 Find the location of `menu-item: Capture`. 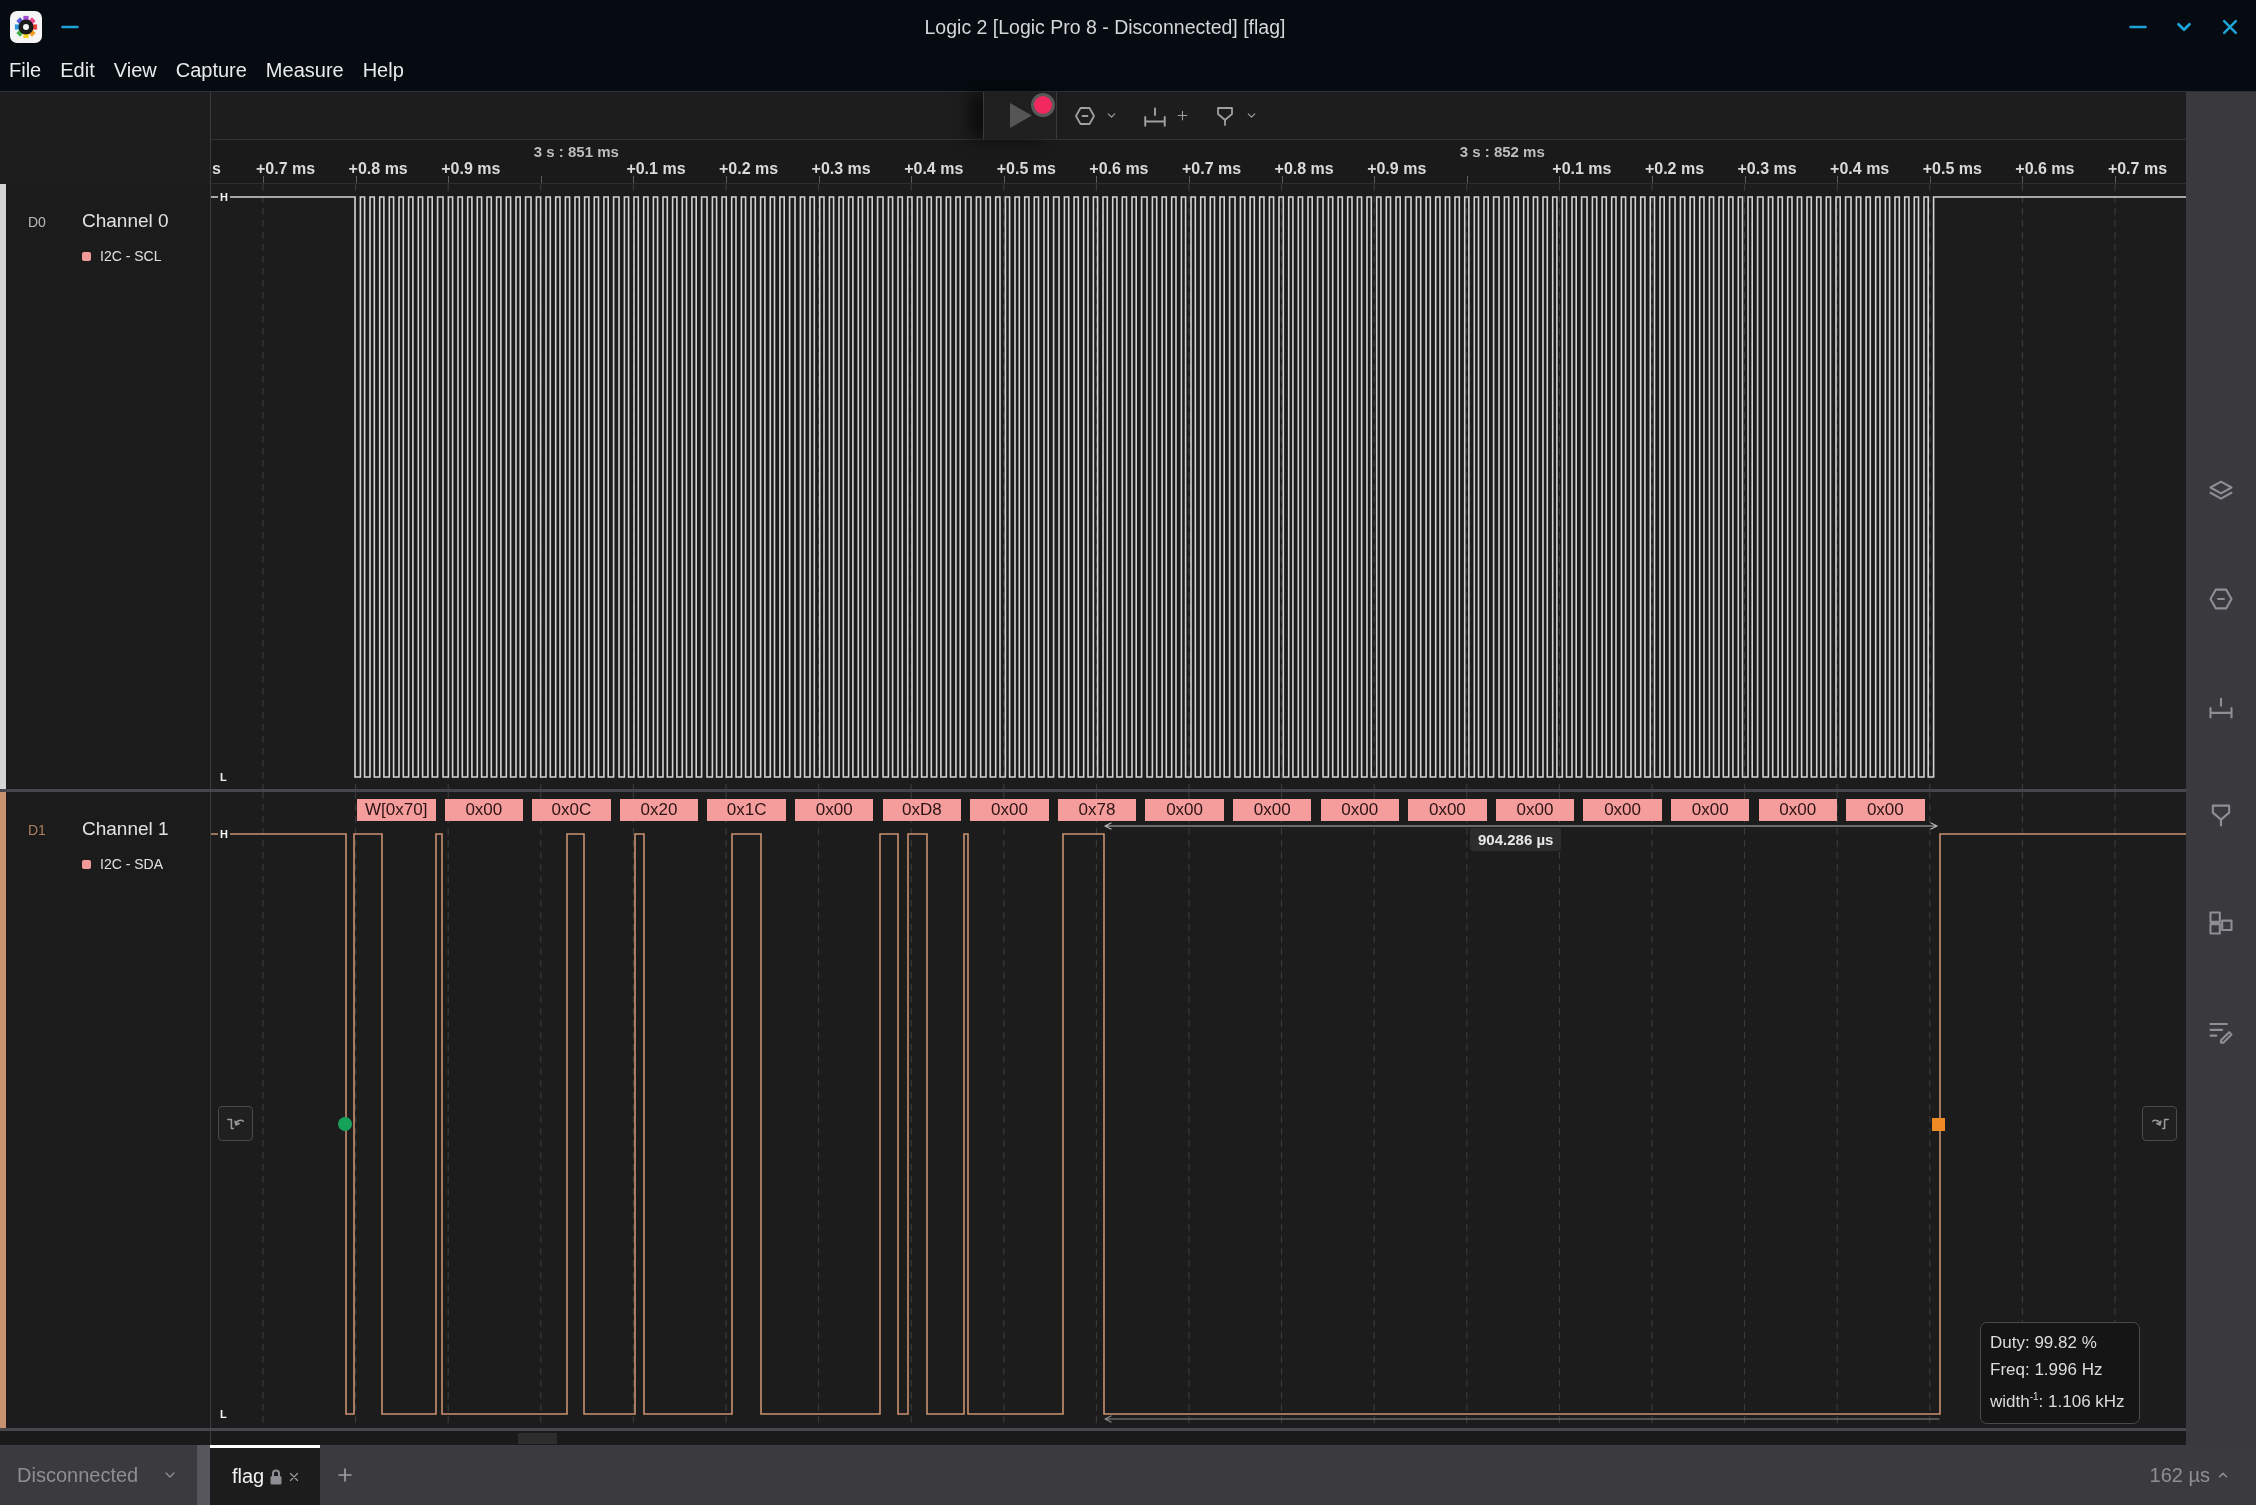

menu-item: Capture is located at coordinates (211, 70).